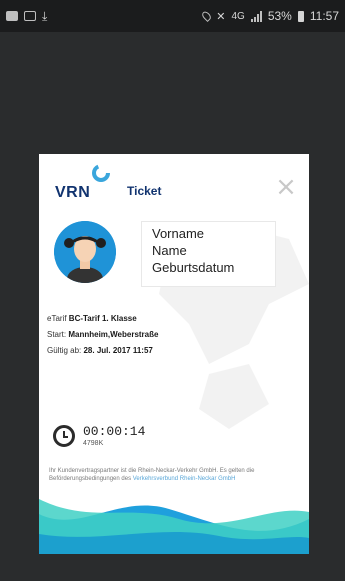 This screenshot has width=345, height=581. Describe the element at coordinates (238, 16) in the screenshot. I see `network-type: 4G` at that location.